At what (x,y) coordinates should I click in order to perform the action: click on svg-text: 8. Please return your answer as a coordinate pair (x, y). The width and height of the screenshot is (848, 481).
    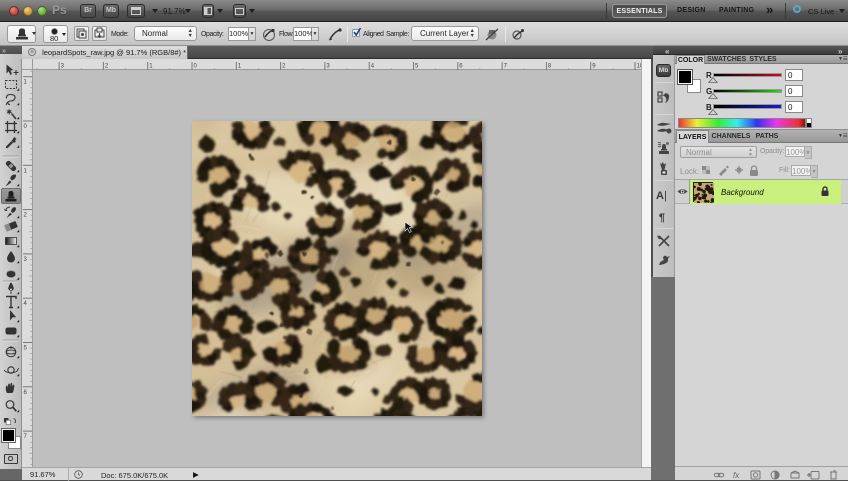
    Looking at the image, I should click on (550, 67).